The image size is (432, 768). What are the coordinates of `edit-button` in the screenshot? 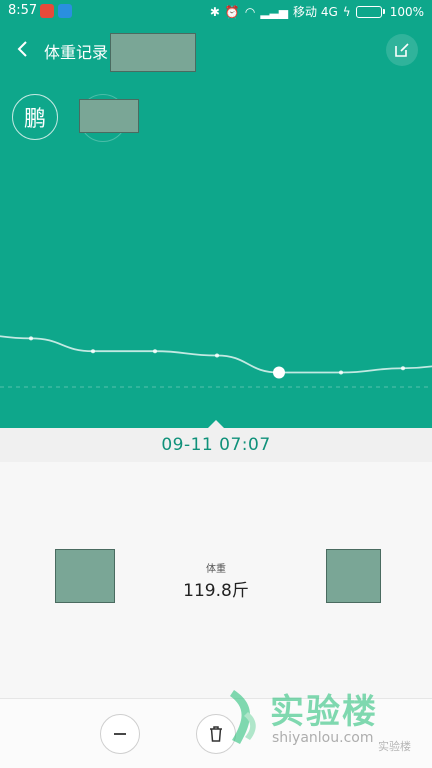 It's located at (402, 50).